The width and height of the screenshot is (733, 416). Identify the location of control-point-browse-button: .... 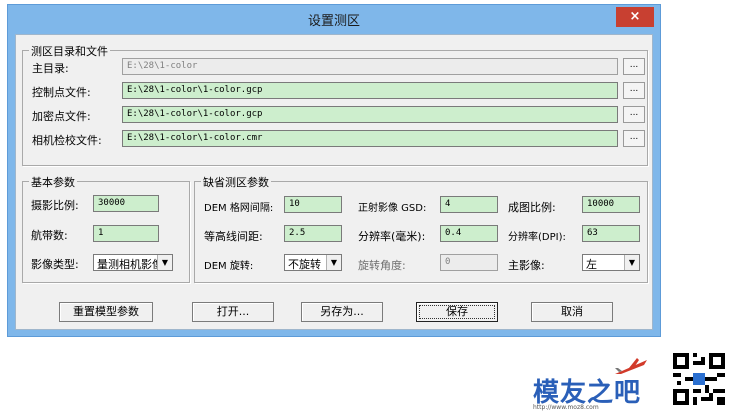
(634, 90).